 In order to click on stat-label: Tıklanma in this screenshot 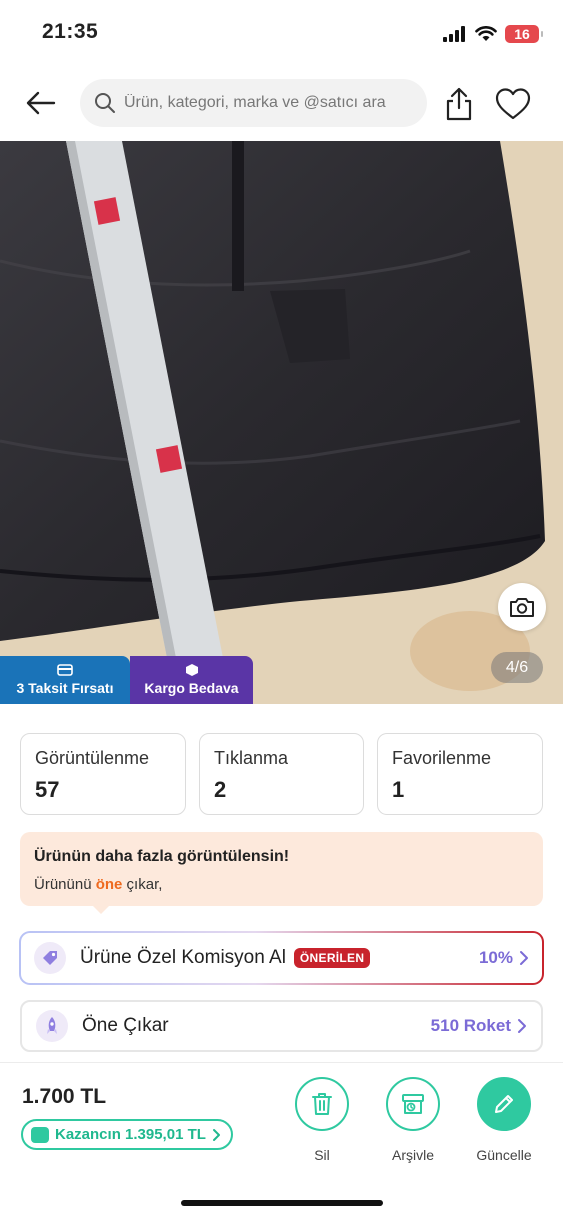, I will do `click(251, 758)`.